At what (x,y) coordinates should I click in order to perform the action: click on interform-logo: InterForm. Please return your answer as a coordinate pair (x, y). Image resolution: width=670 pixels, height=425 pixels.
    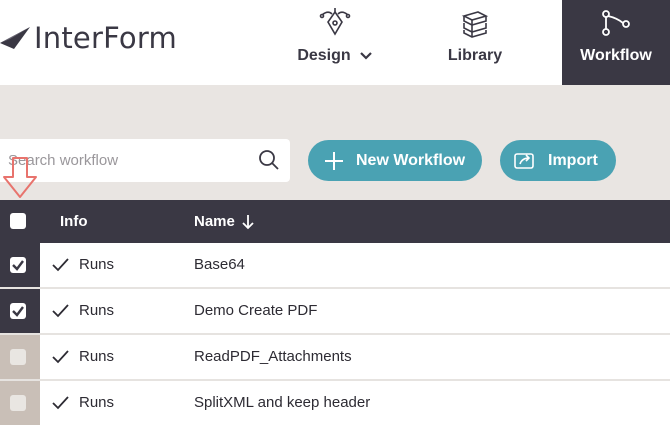
    Looking at the image, I should click on (88, 38).